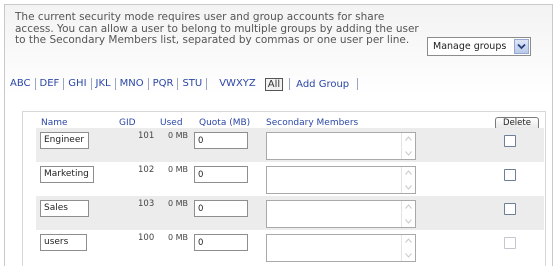  I want to click on chevron-down-icon, so click(521, 46).